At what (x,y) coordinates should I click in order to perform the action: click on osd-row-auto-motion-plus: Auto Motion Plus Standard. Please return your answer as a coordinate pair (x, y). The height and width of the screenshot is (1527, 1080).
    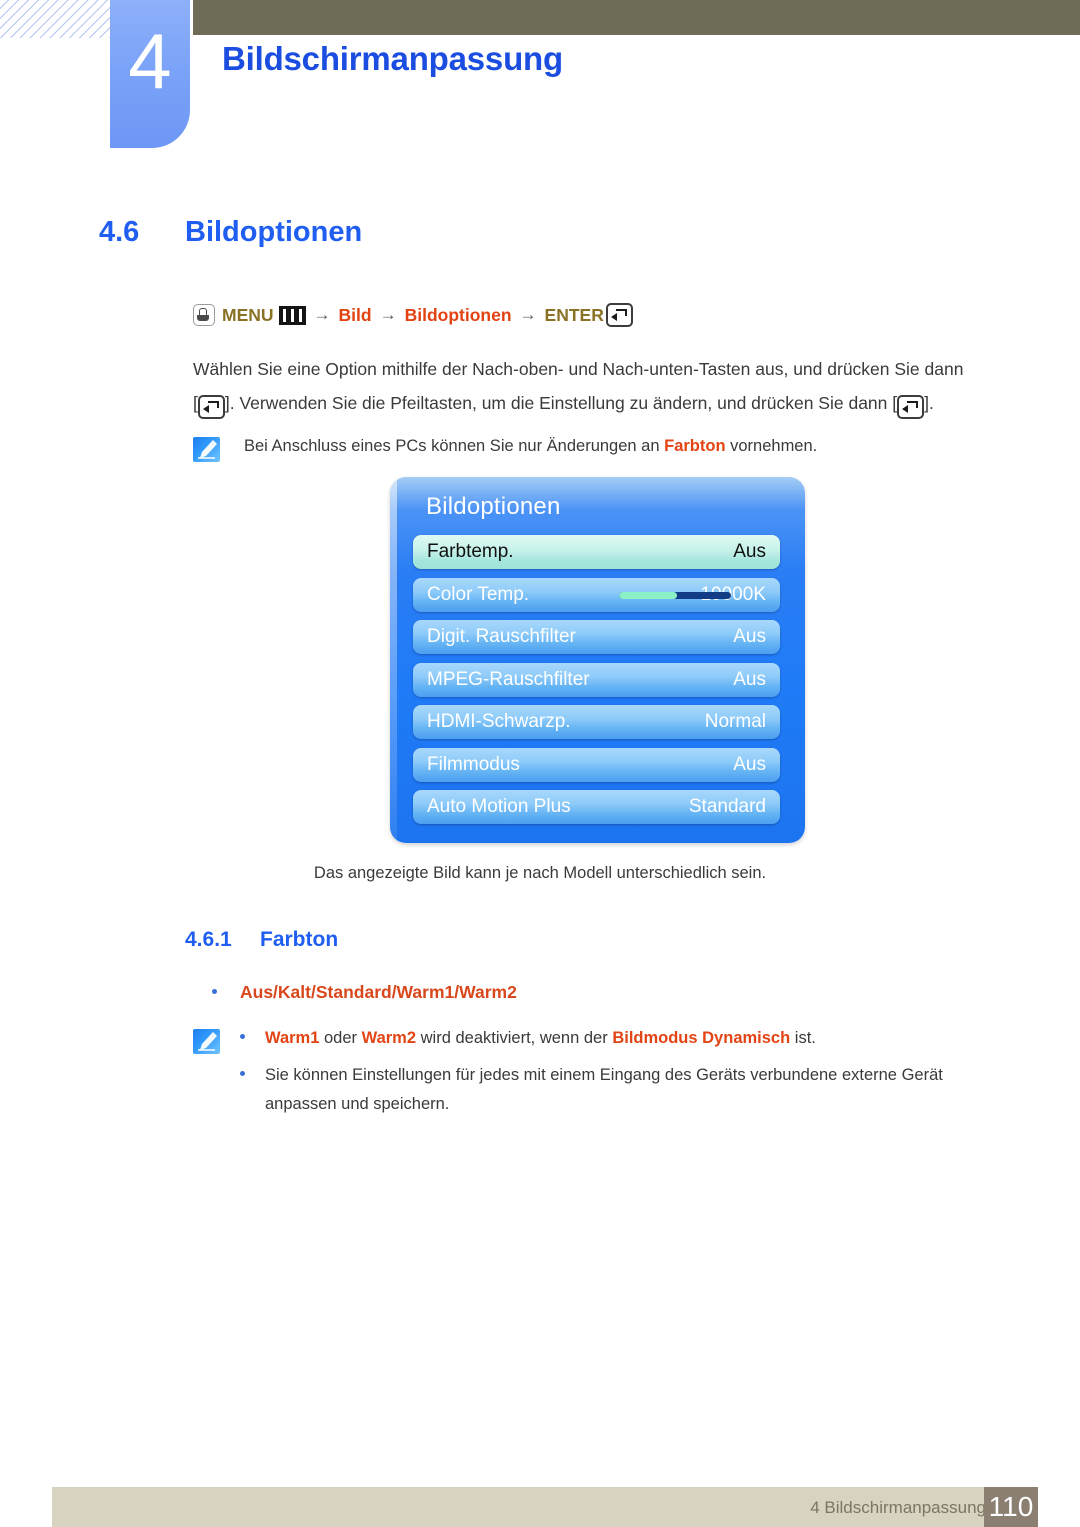
    Looking at the image, I should click on (596, 807).